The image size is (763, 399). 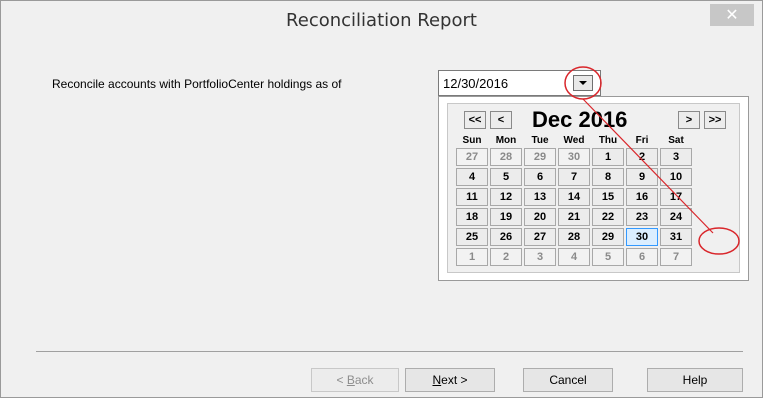 I want to click on title-bar: Reconciliation Report ✕, so click(x=381, y=21).